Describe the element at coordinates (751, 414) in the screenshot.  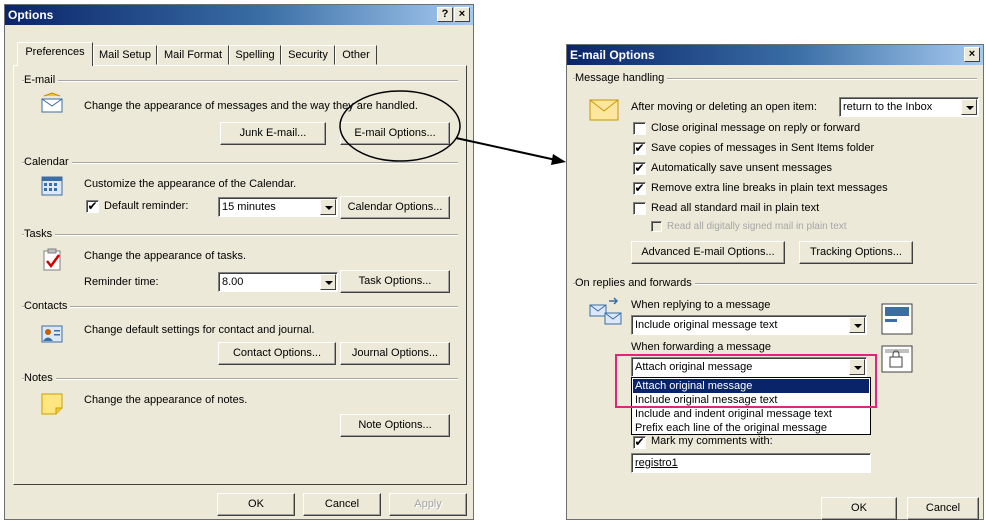
I see `dropdown-option-include-indent: Include and indent original message text` at that location.